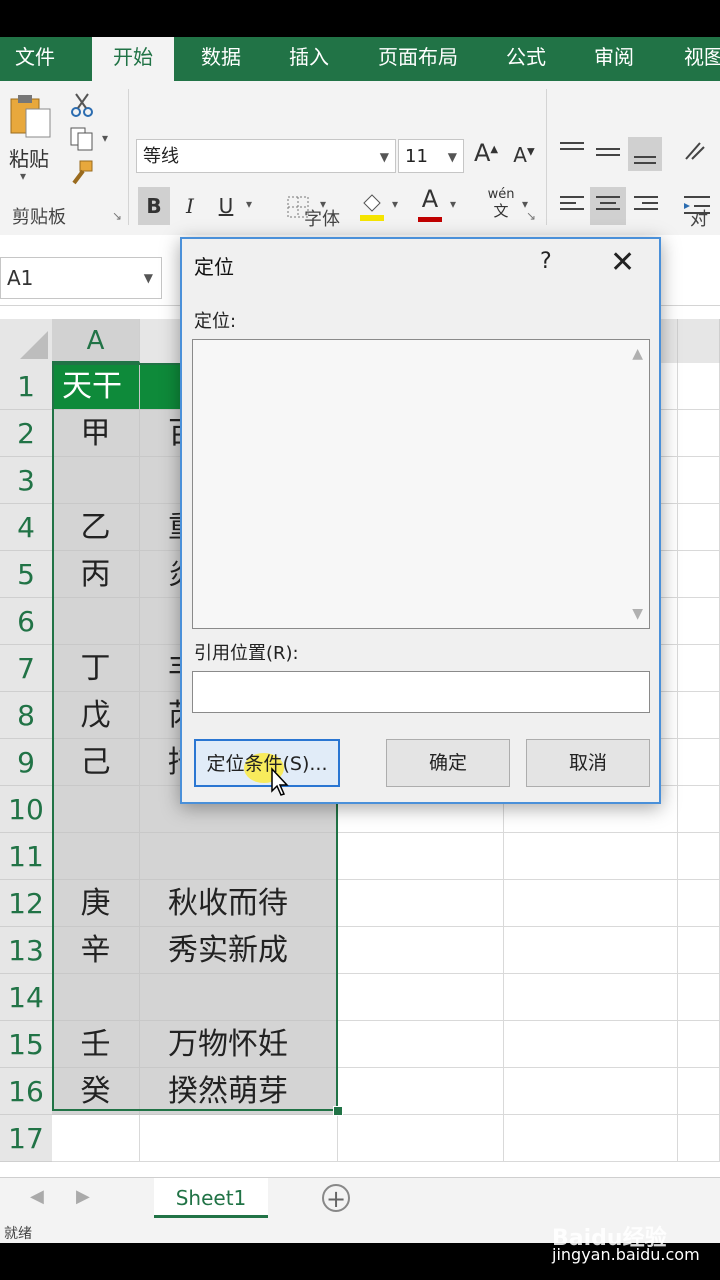 Image resolution: width=720 pixels, height=1280 pixels. What do you see at coordinates (524, 155) in the screenshot?
I see `shrink-font-button: A▼` at bounding box center [524, 155].